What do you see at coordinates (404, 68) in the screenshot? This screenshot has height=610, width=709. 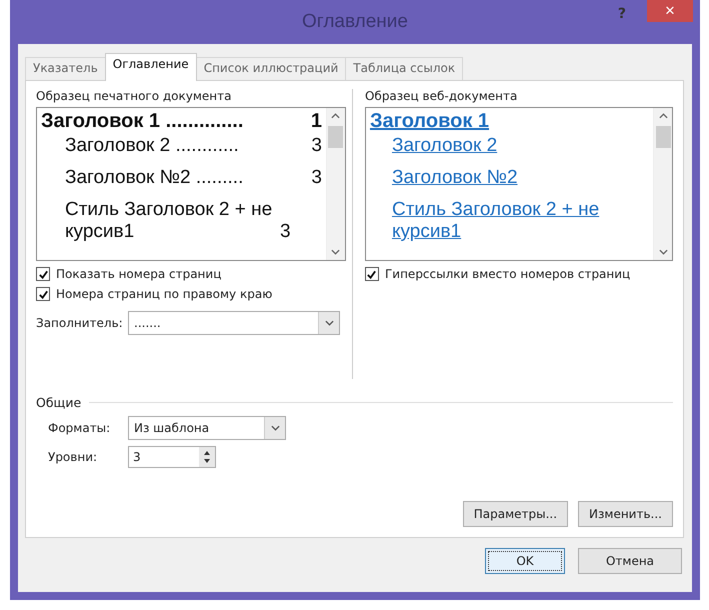 I see `tab: Таблица ссылок` at bounding box center [404, 68].